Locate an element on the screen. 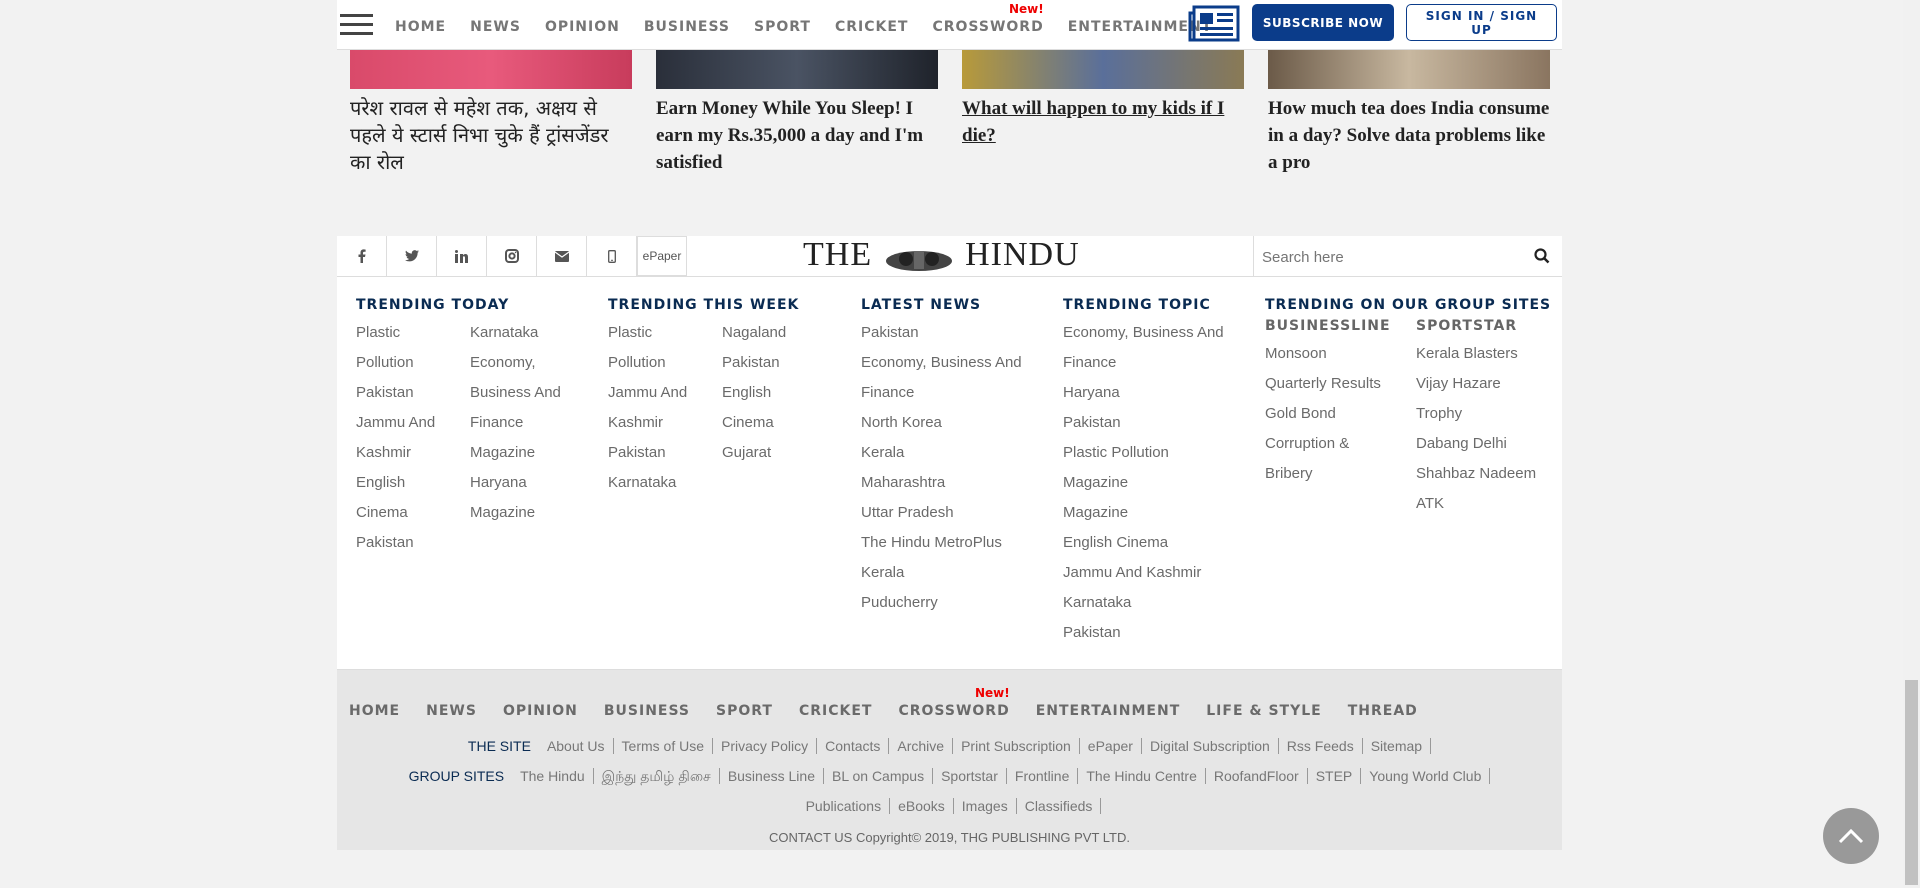 This screenshot has height=888, width=1920. trending-link: Gujarat is located at coordinates (779, 453).